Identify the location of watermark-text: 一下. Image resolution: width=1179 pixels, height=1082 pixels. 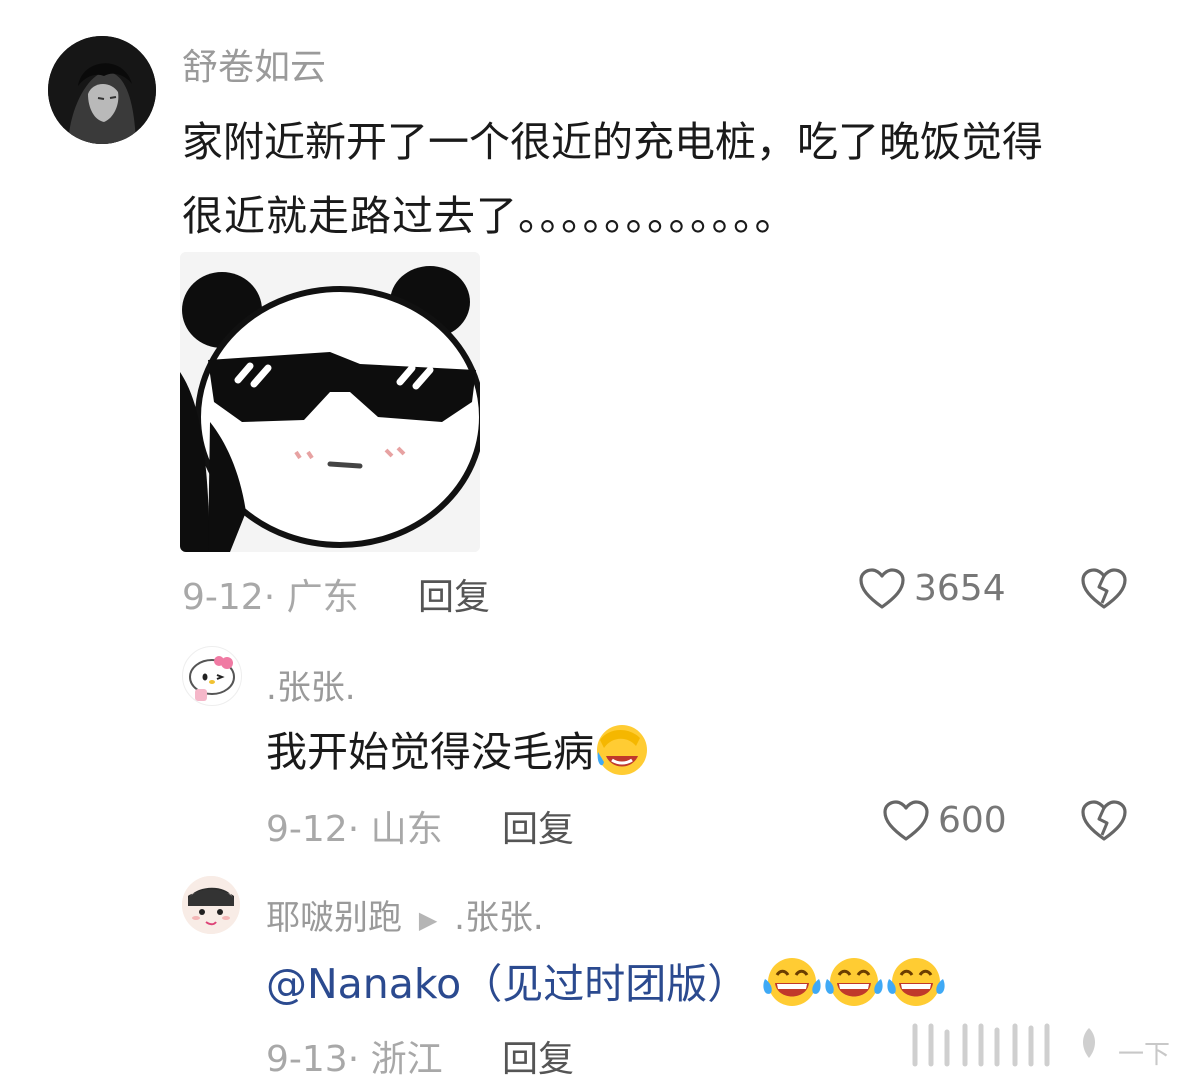
(1144, 1055).